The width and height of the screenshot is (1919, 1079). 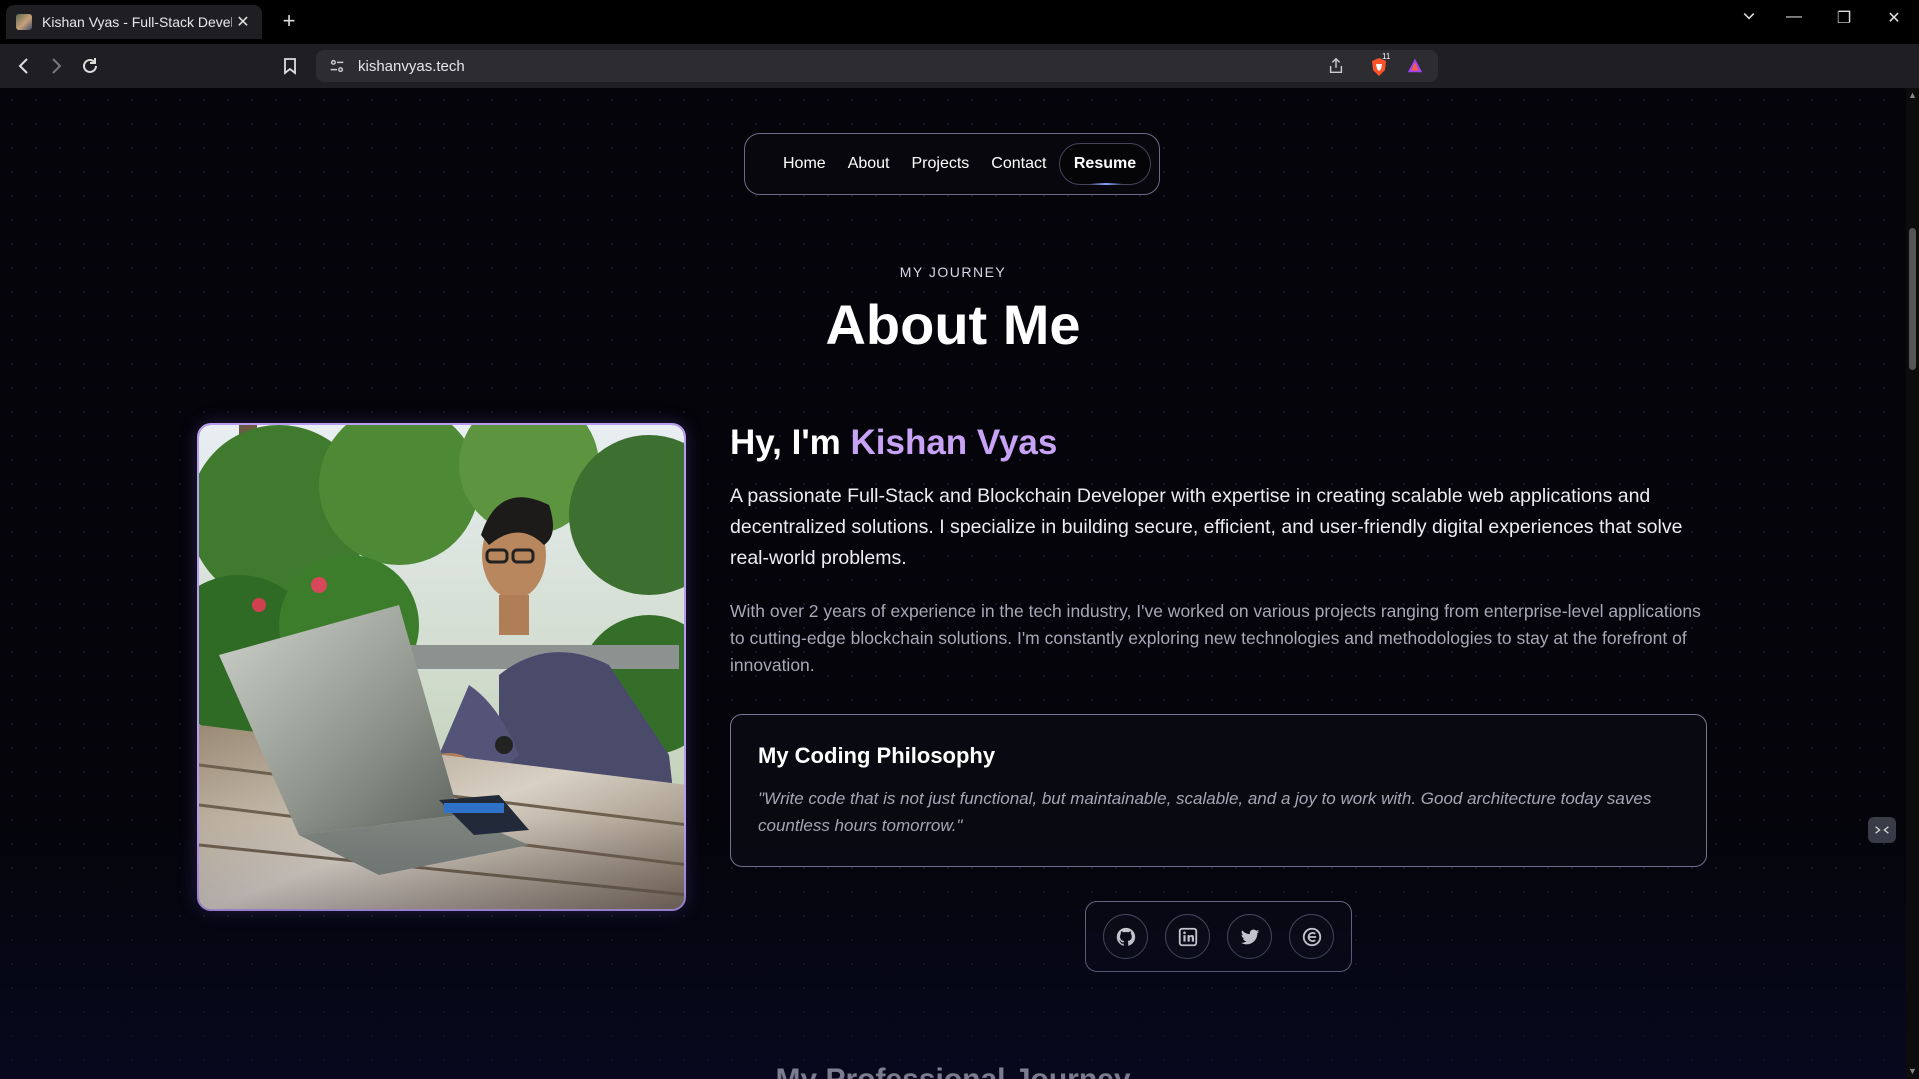 I want to click on close-tab-icon: ✕, so click(x=243, y=22).